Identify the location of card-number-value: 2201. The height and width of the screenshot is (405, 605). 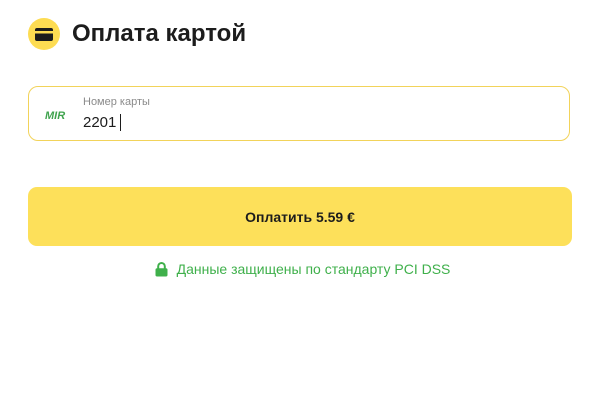
(100, 122).